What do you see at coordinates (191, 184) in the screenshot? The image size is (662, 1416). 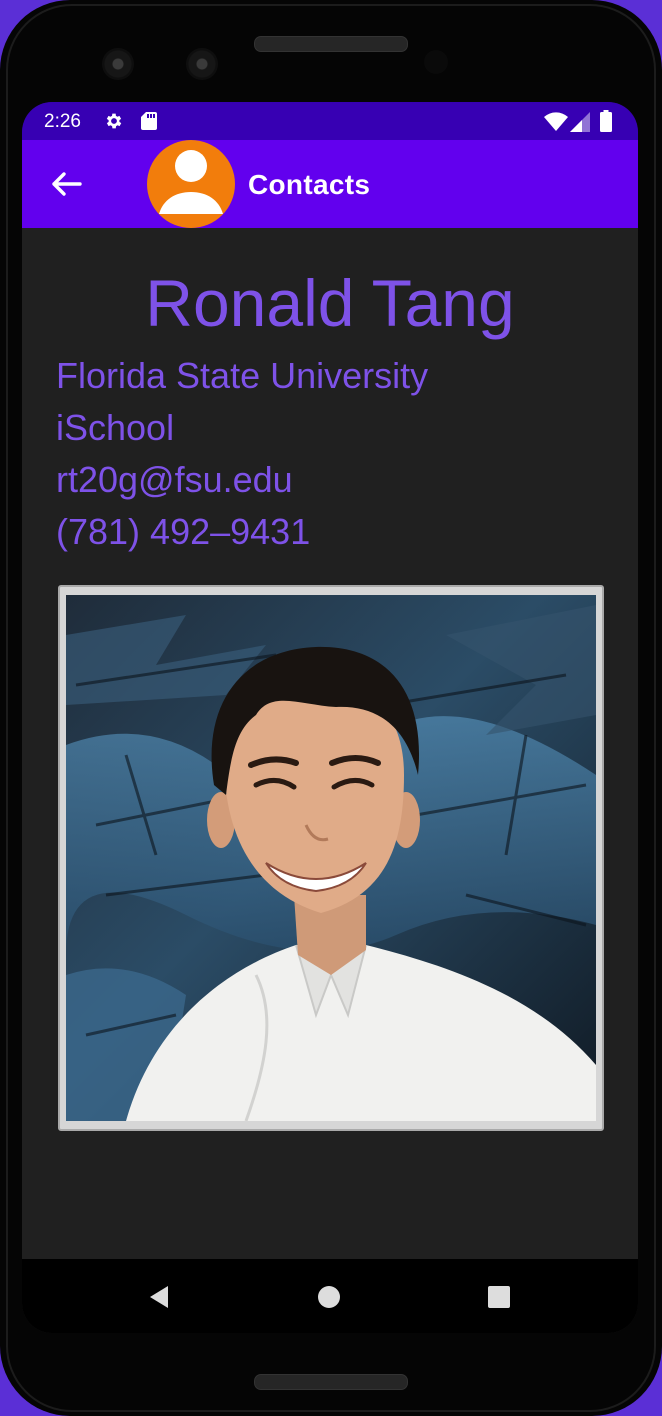 I see `person-avatar-icon` at bounding box center [191, 184].